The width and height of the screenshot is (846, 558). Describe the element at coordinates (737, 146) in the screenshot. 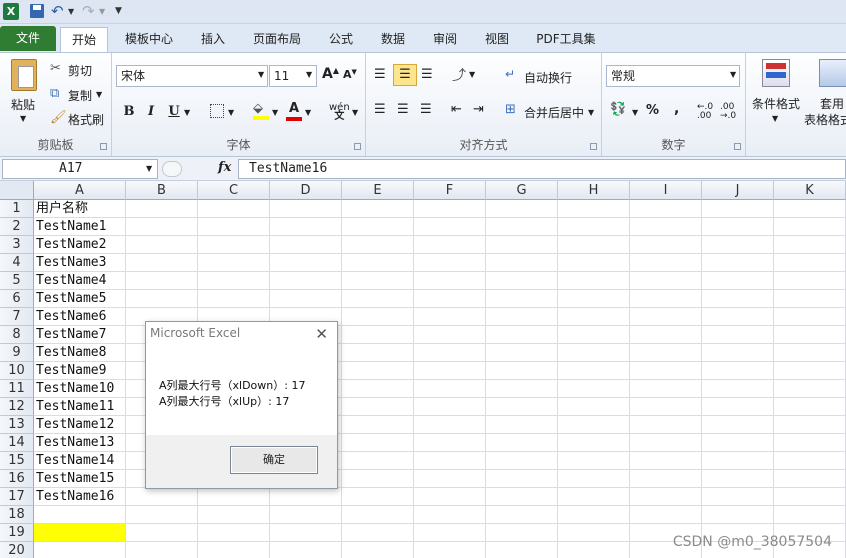

I see `number-dialog-launcher` at that location.